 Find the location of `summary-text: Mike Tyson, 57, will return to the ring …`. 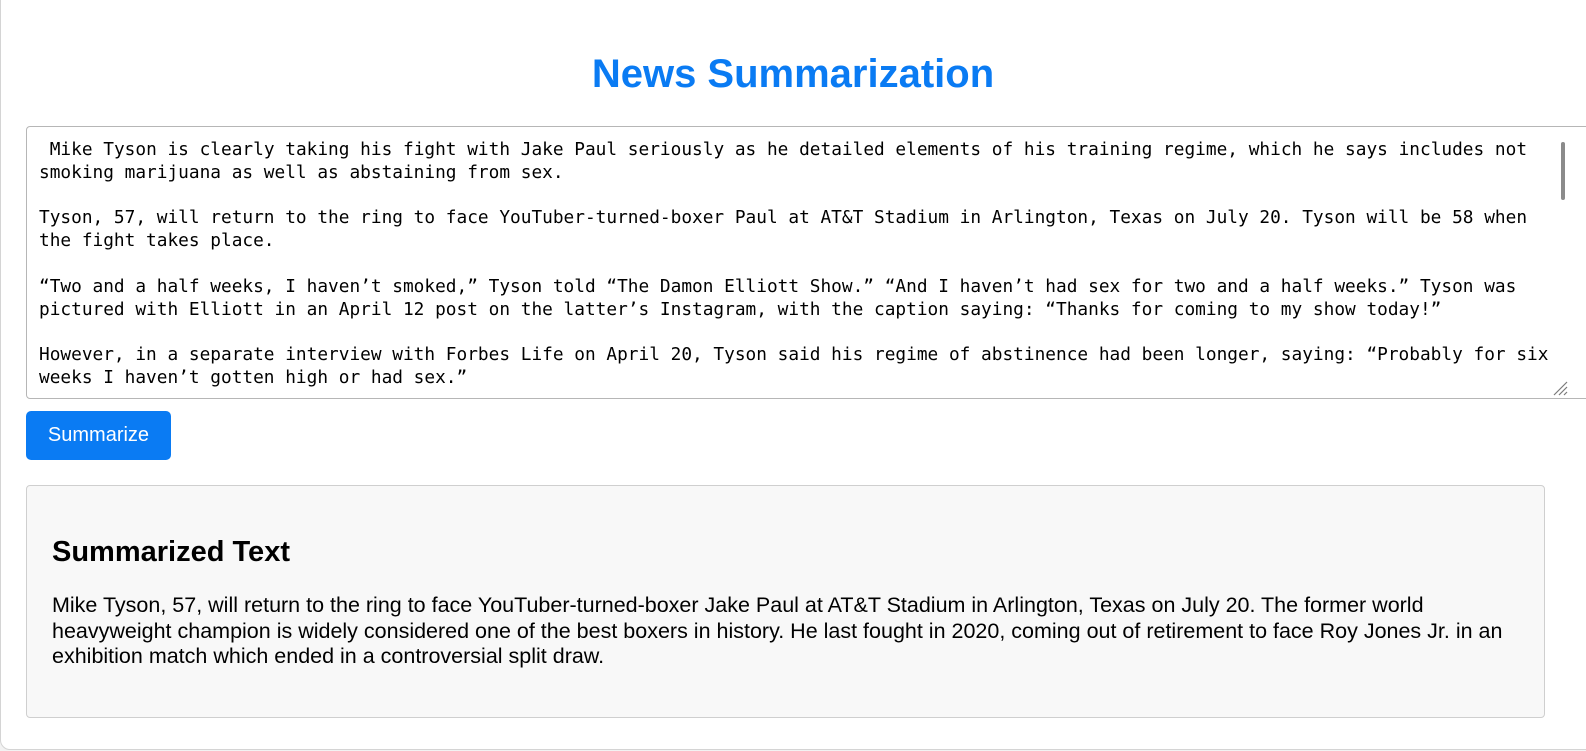

summary-text: Mike Tyson, 57, will return to the ring … is located at coordinates (777, 631).